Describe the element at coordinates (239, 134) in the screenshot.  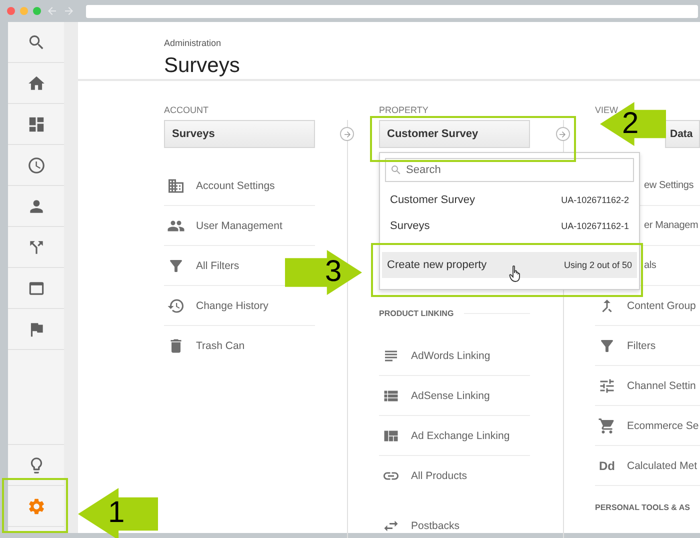
I see `account-selector: Surveys` at that location.